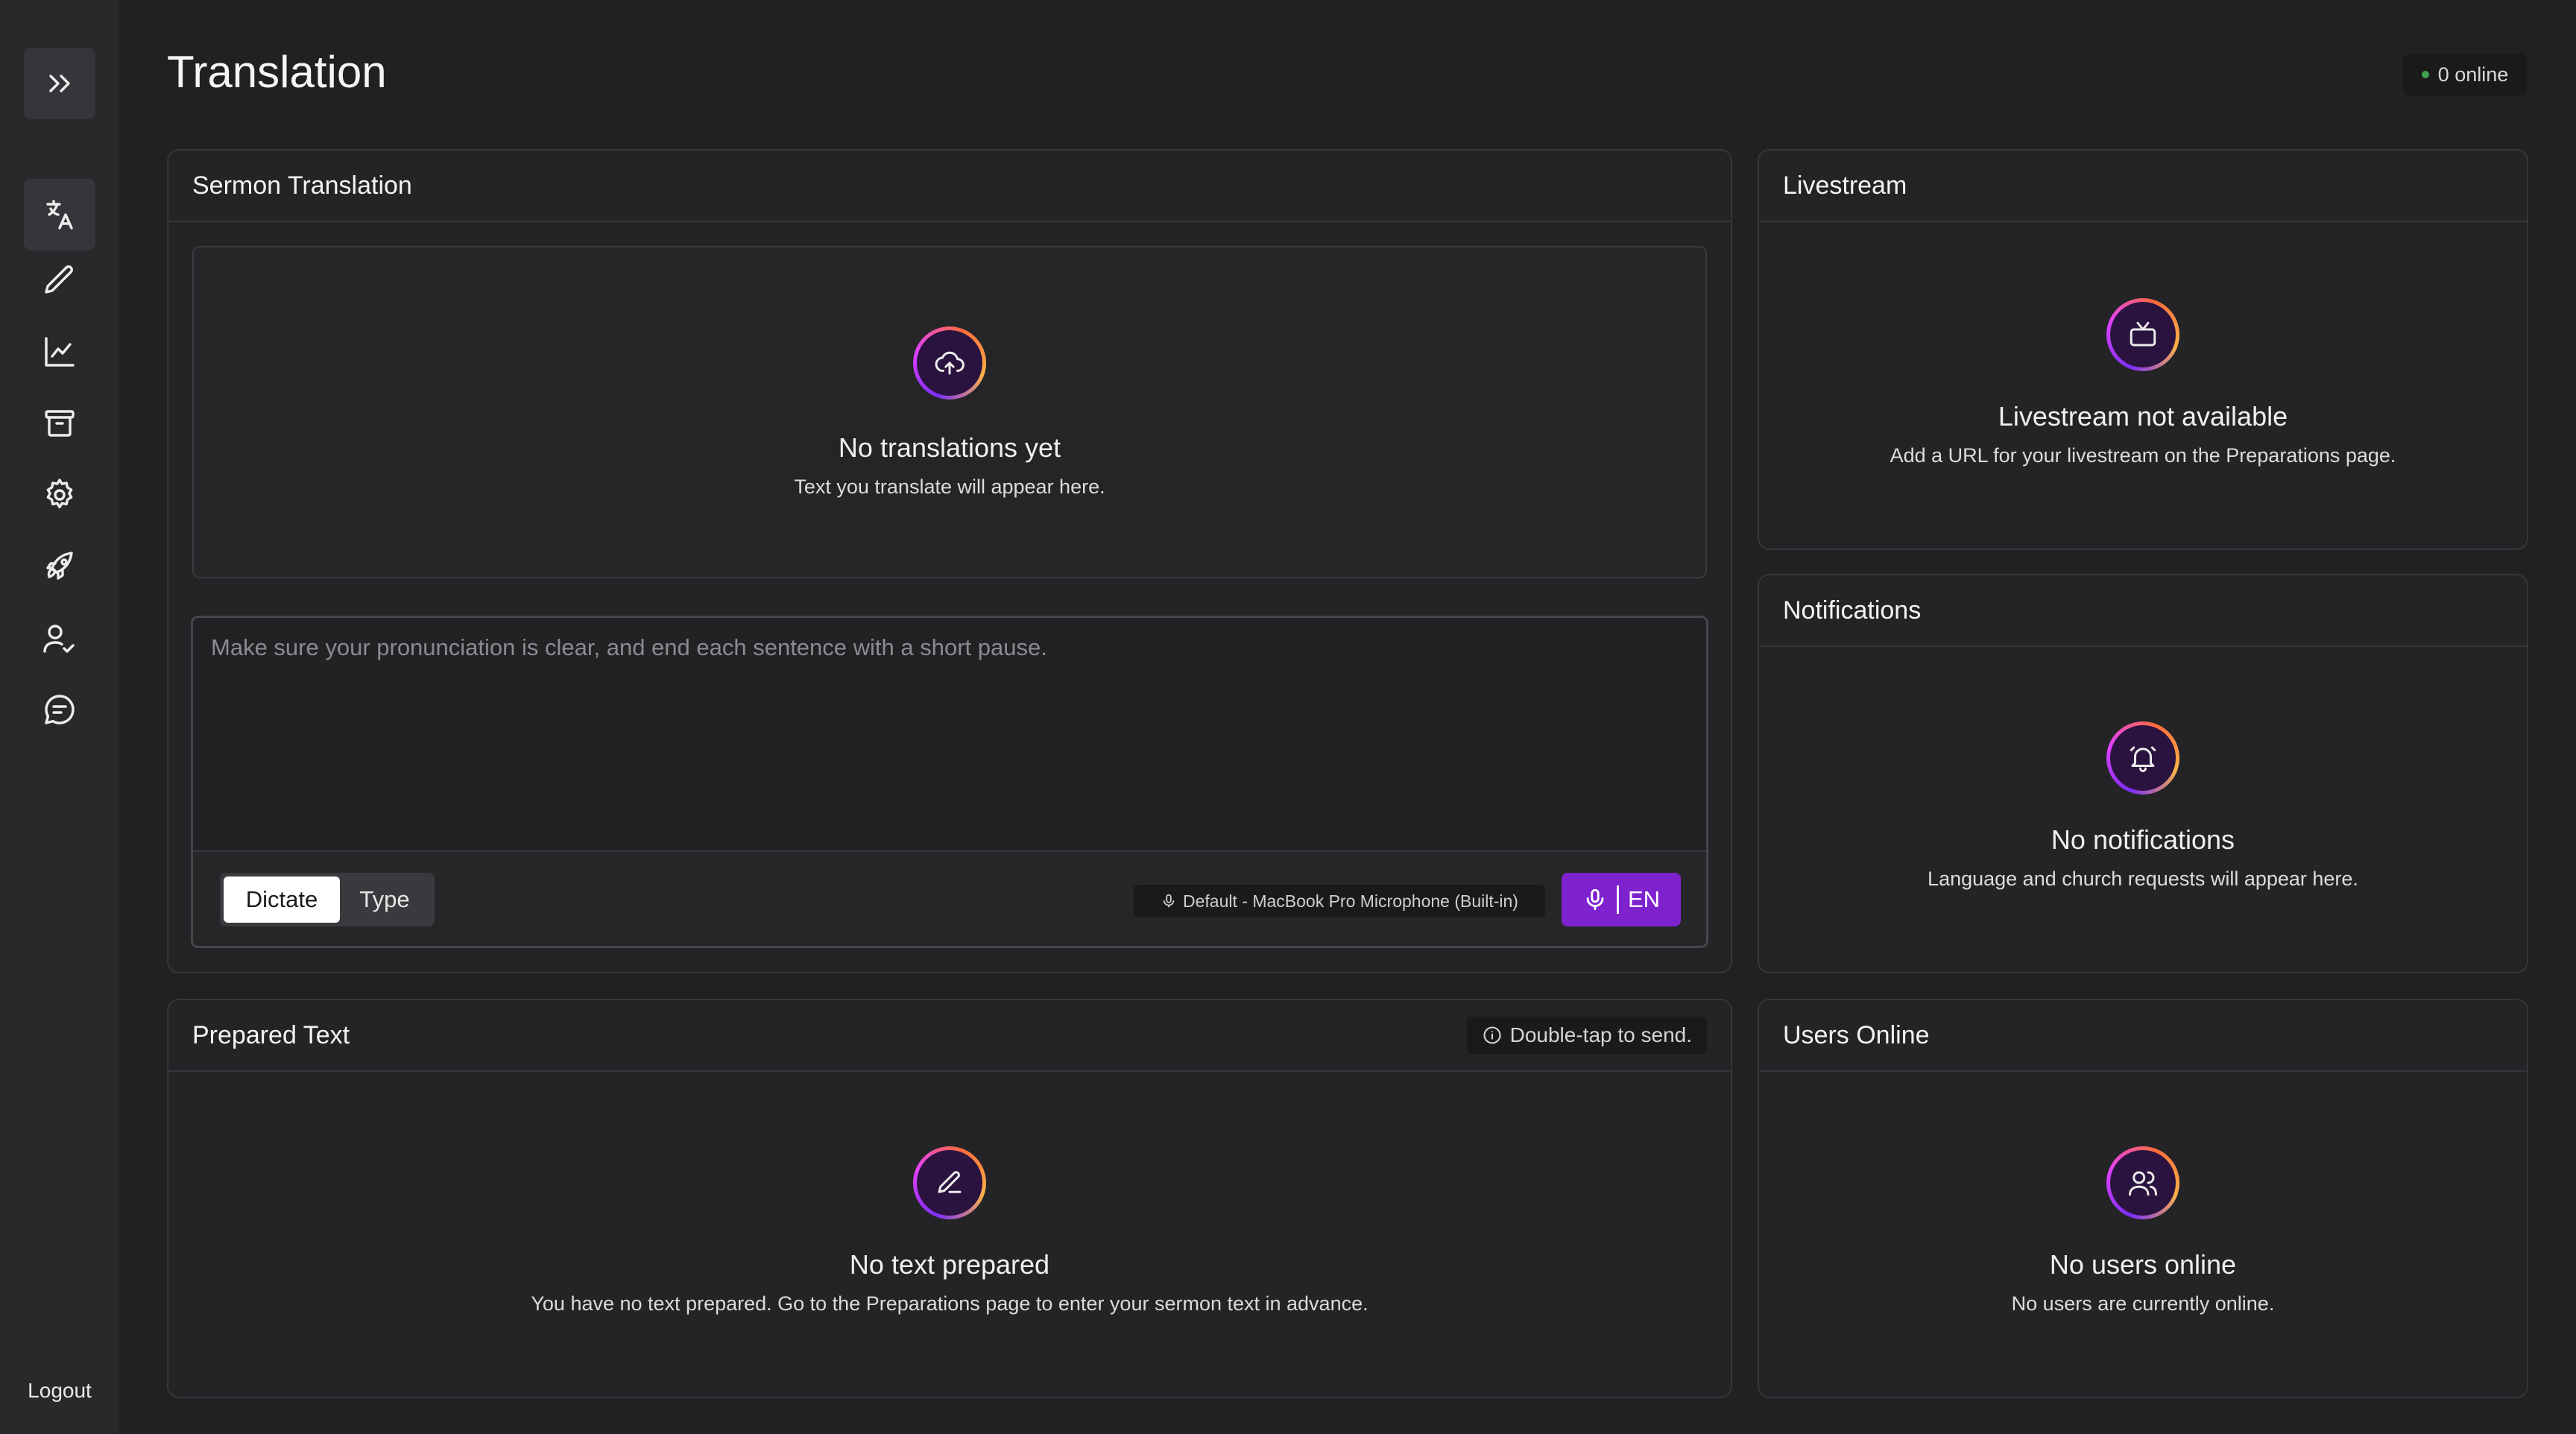  I want to click on sidebar: Logout, so click(60, 717).